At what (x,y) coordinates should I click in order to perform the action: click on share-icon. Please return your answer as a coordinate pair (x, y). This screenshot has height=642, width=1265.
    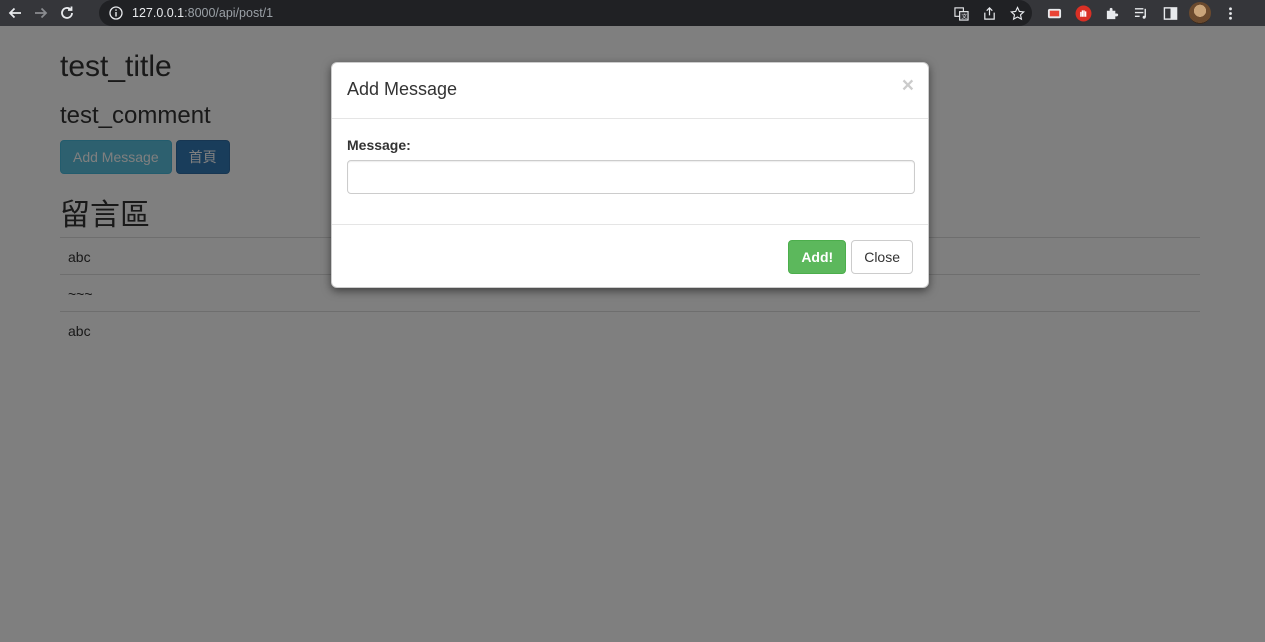
    Looking at the image, I should click on (989, 13).